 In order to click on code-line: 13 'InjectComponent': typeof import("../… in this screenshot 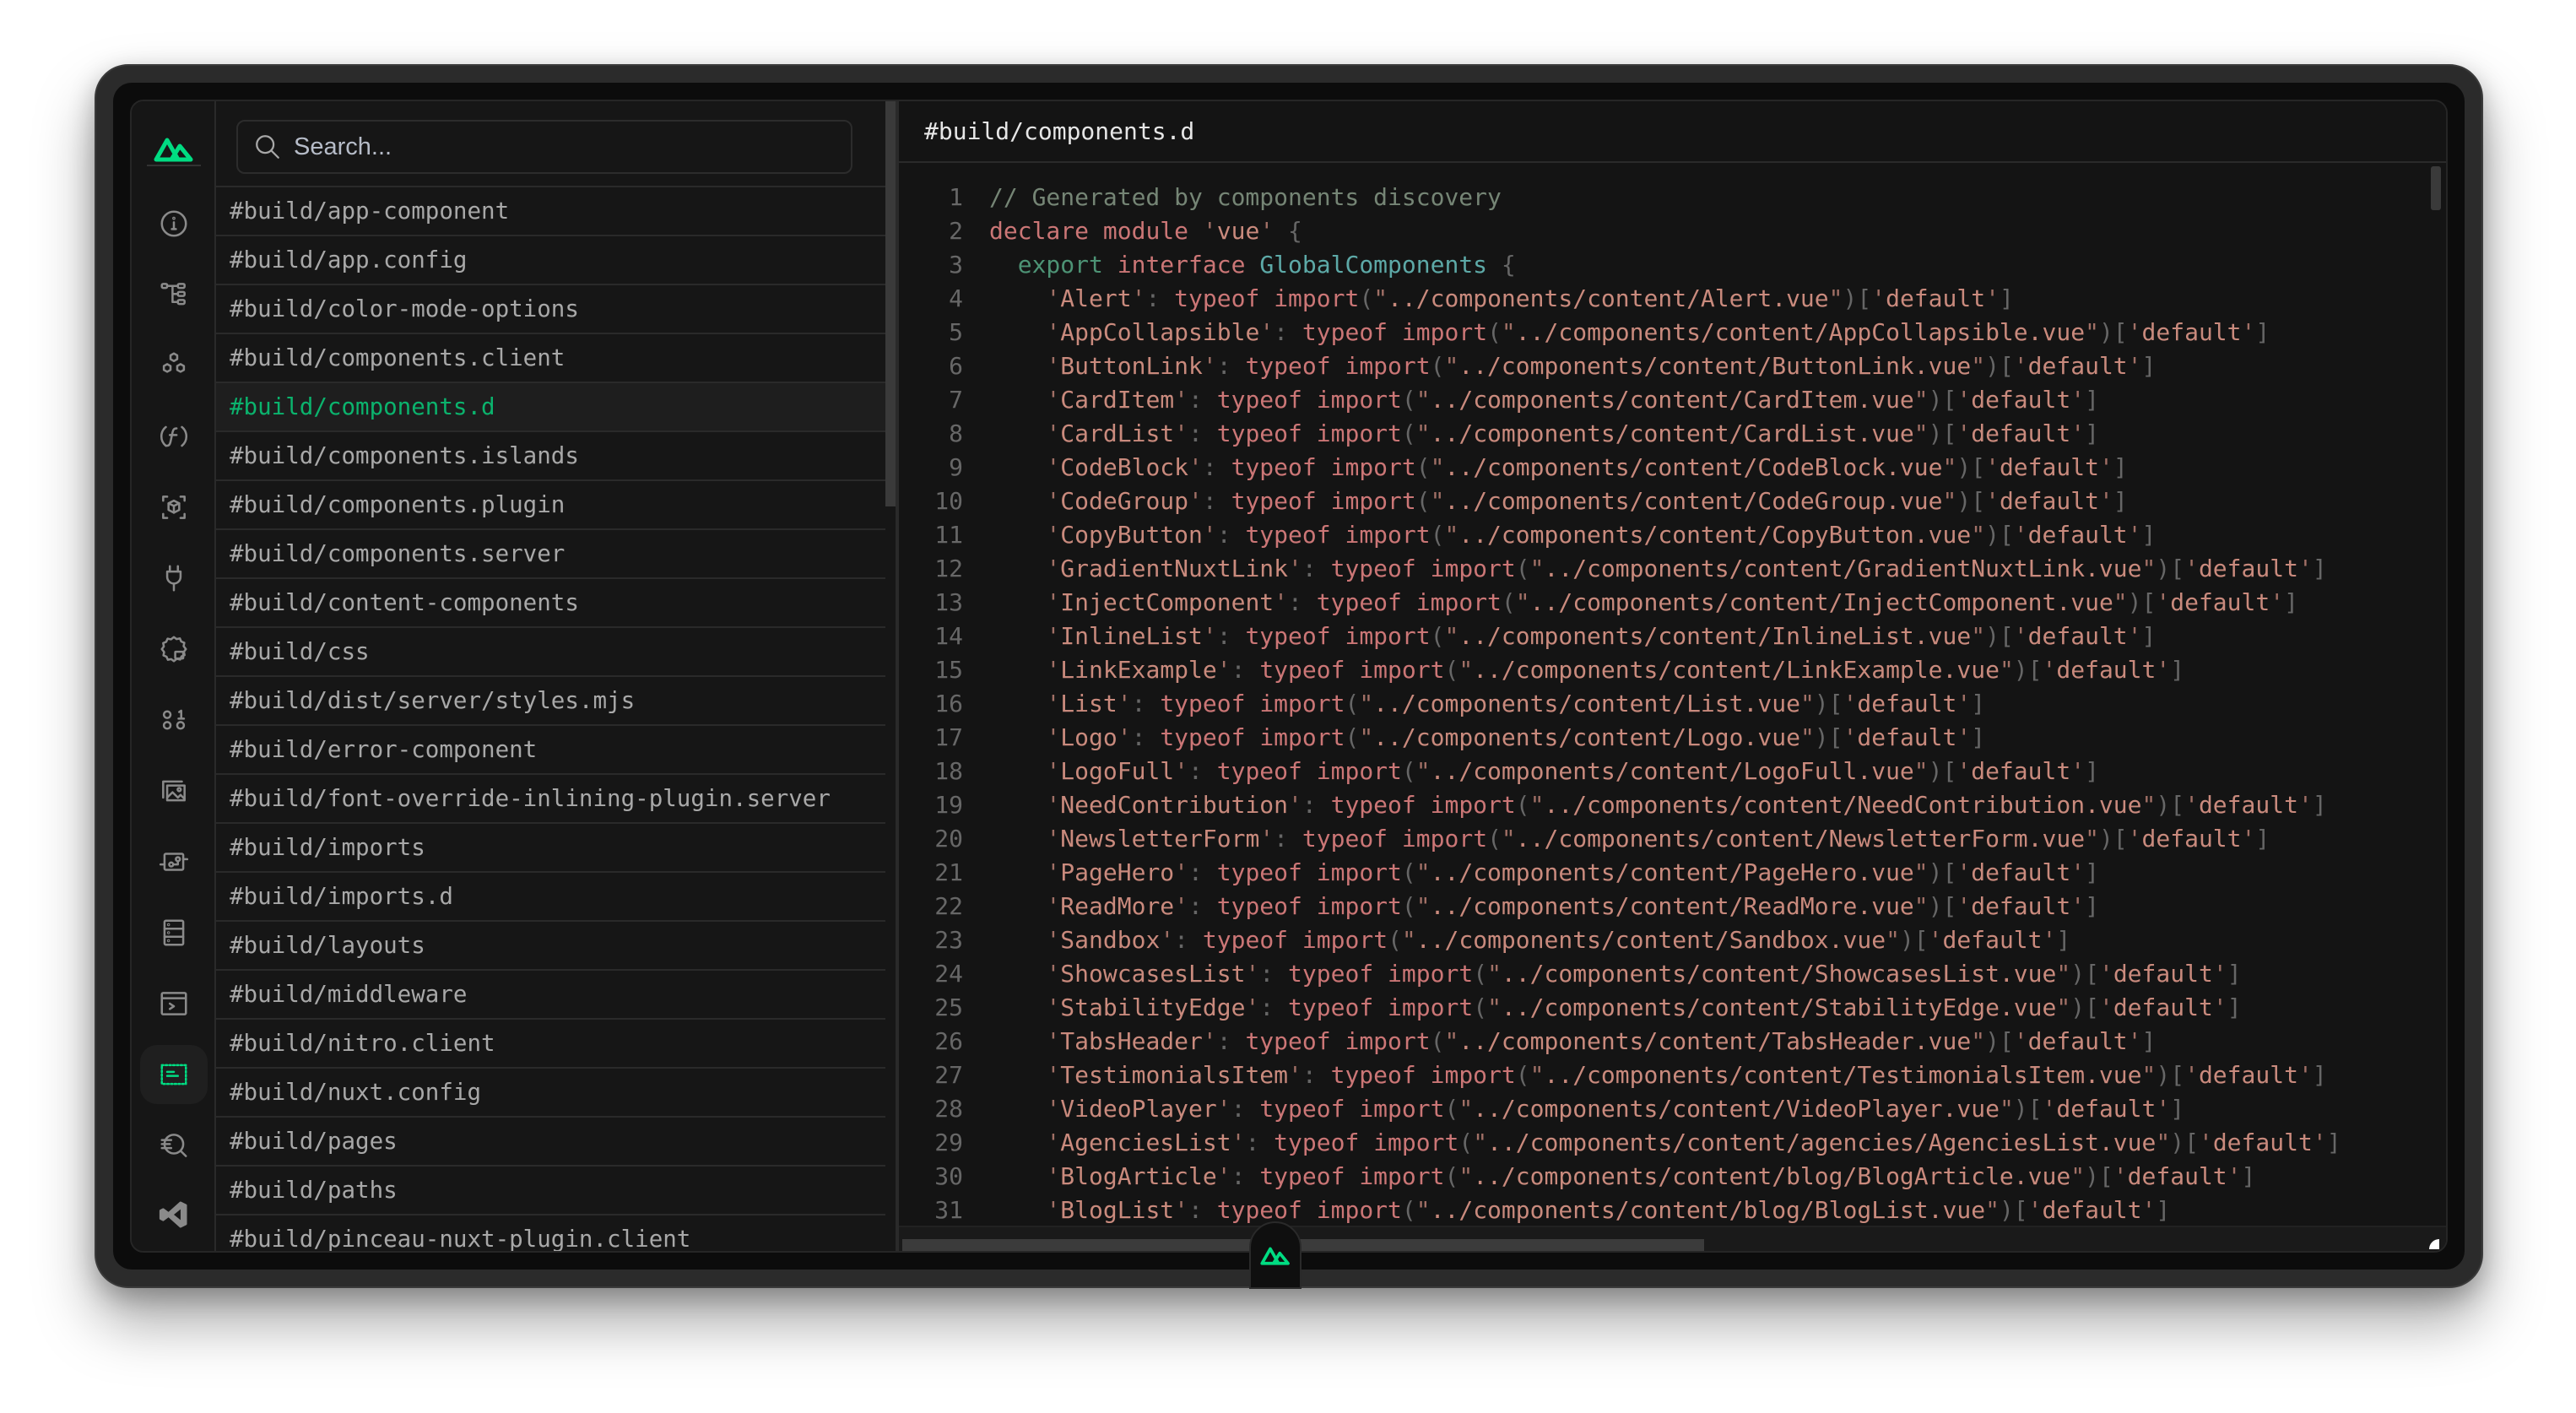, I will do `click(1648, 603)`.